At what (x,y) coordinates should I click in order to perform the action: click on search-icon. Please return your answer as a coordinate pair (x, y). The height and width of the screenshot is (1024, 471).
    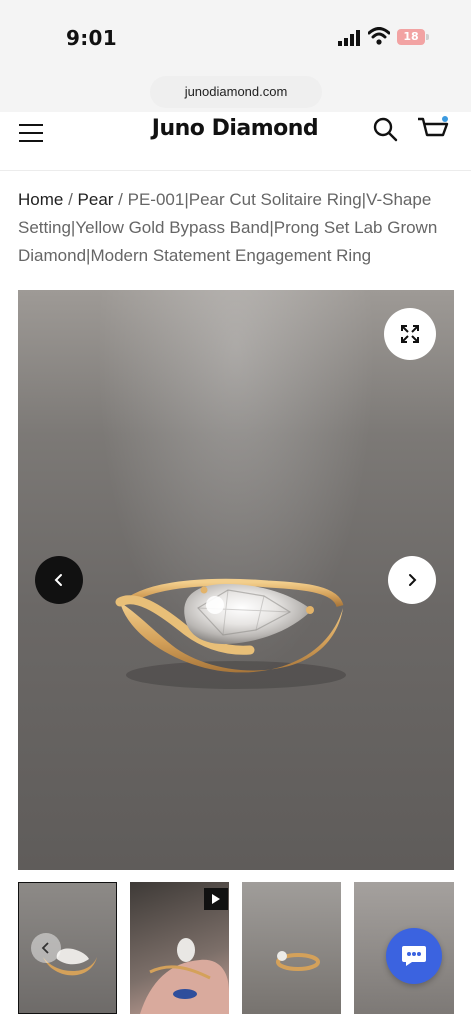
    Looking at the image, I should click on (385, 129).